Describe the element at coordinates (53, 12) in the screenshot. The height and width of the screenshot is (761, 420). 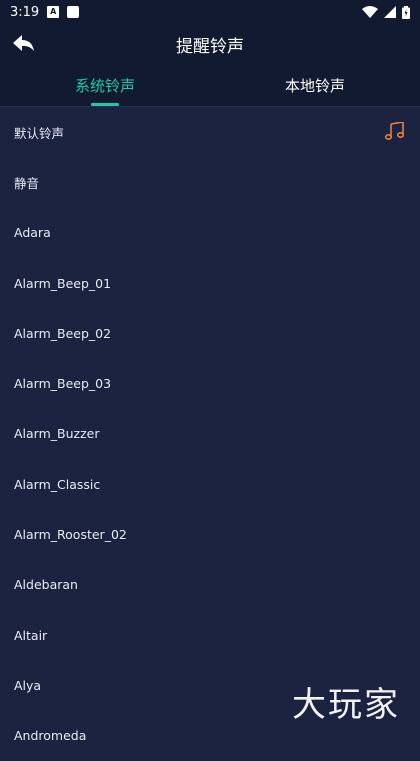
I see `notification-a-icon: A` at that location.